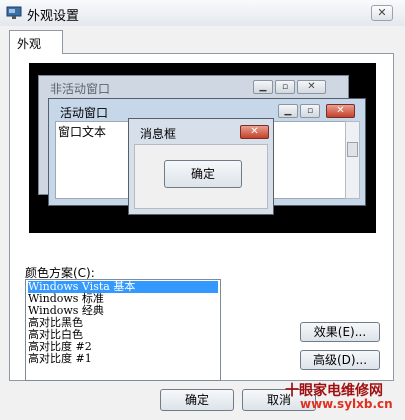  I want to click on message-box-title: 消息框, so click(158, 134).